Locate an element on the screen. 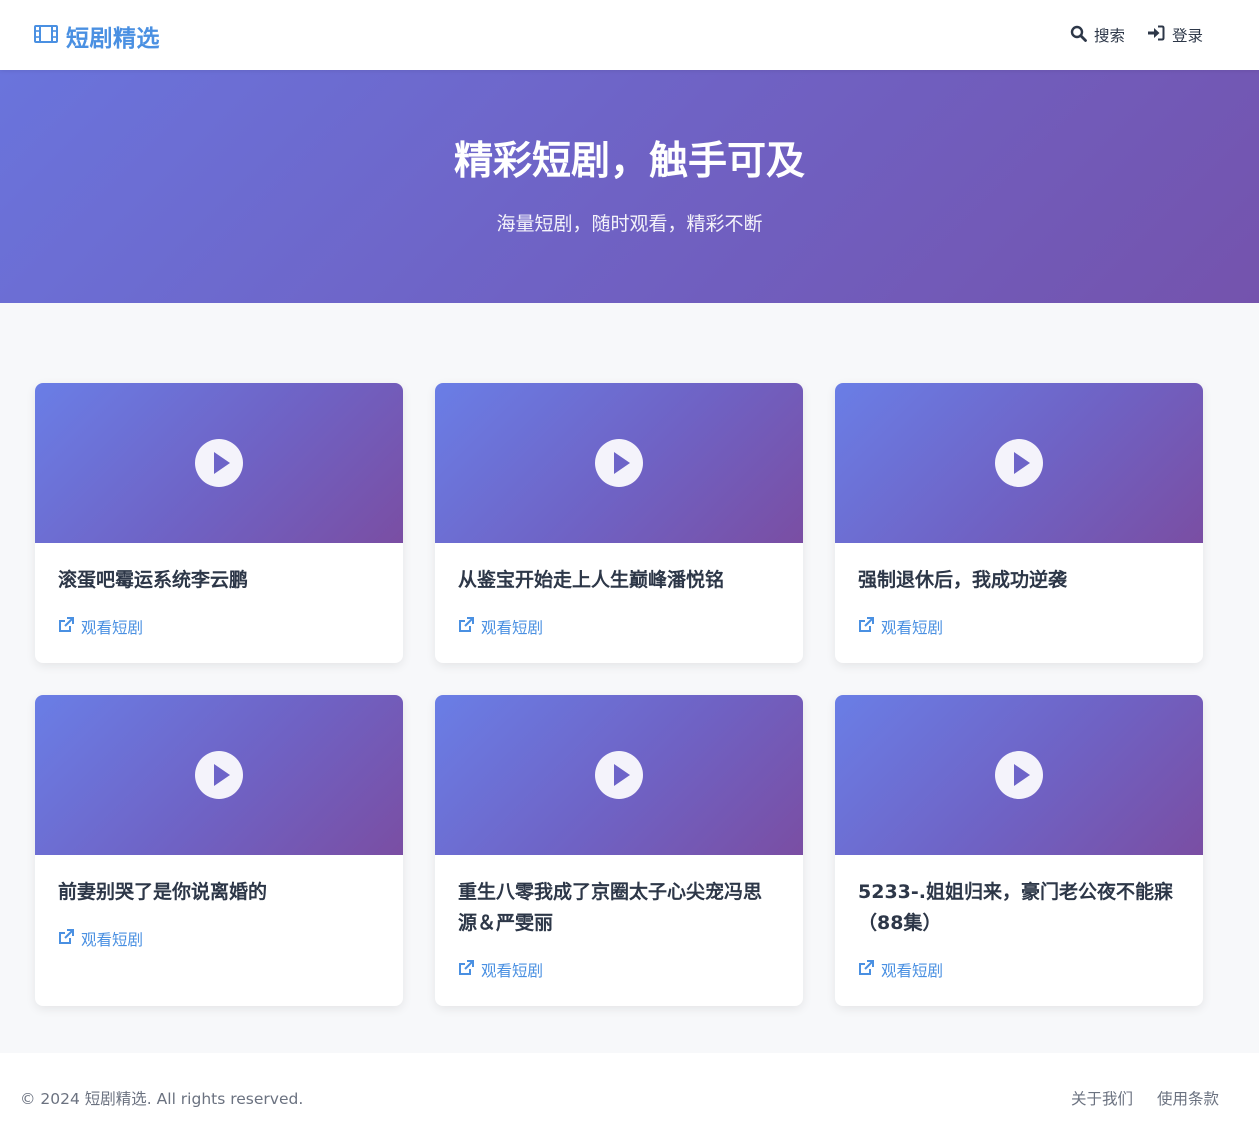 The width and height of the screenshot is (1259, 1143). hero-subtitle: 海量短剧，随时观看，精彩不断 is located at coordinates (629, 224).